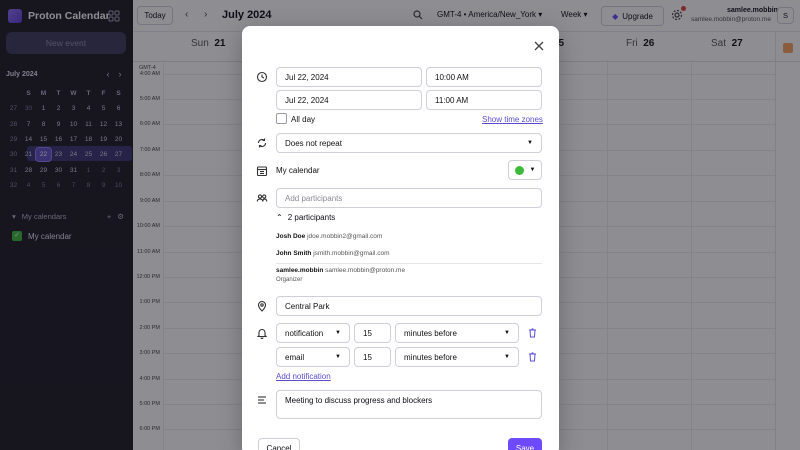 This screenshot has width=800, height=450. I want to click on save-button: Save, so click(525, 444).